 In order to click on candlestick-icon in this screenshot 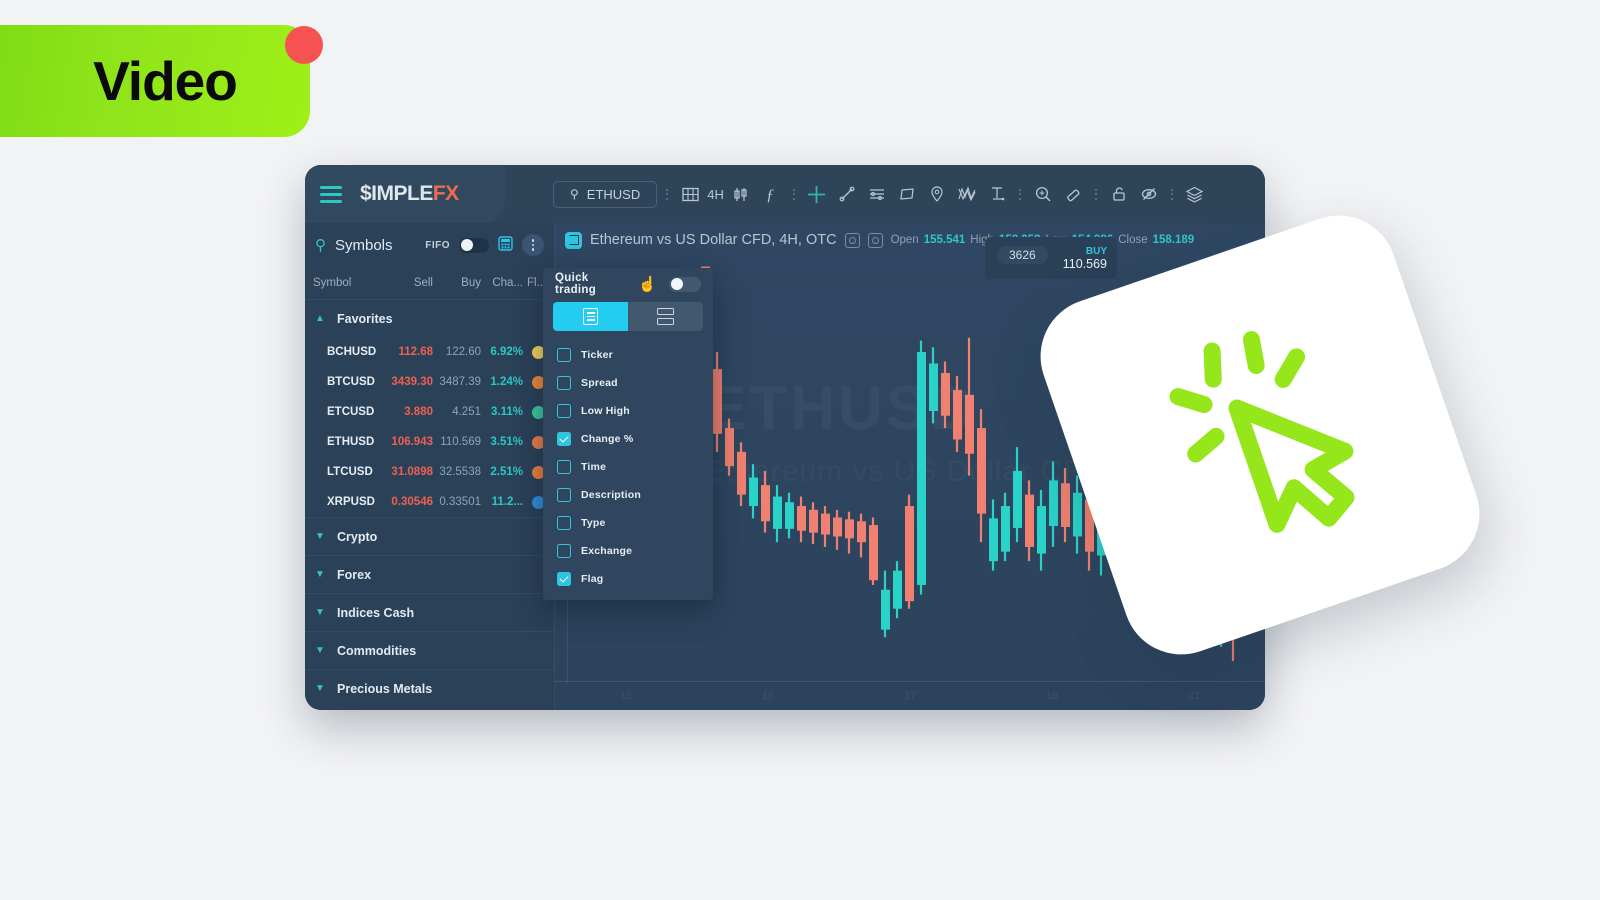, I will do `click(741, 194)`.